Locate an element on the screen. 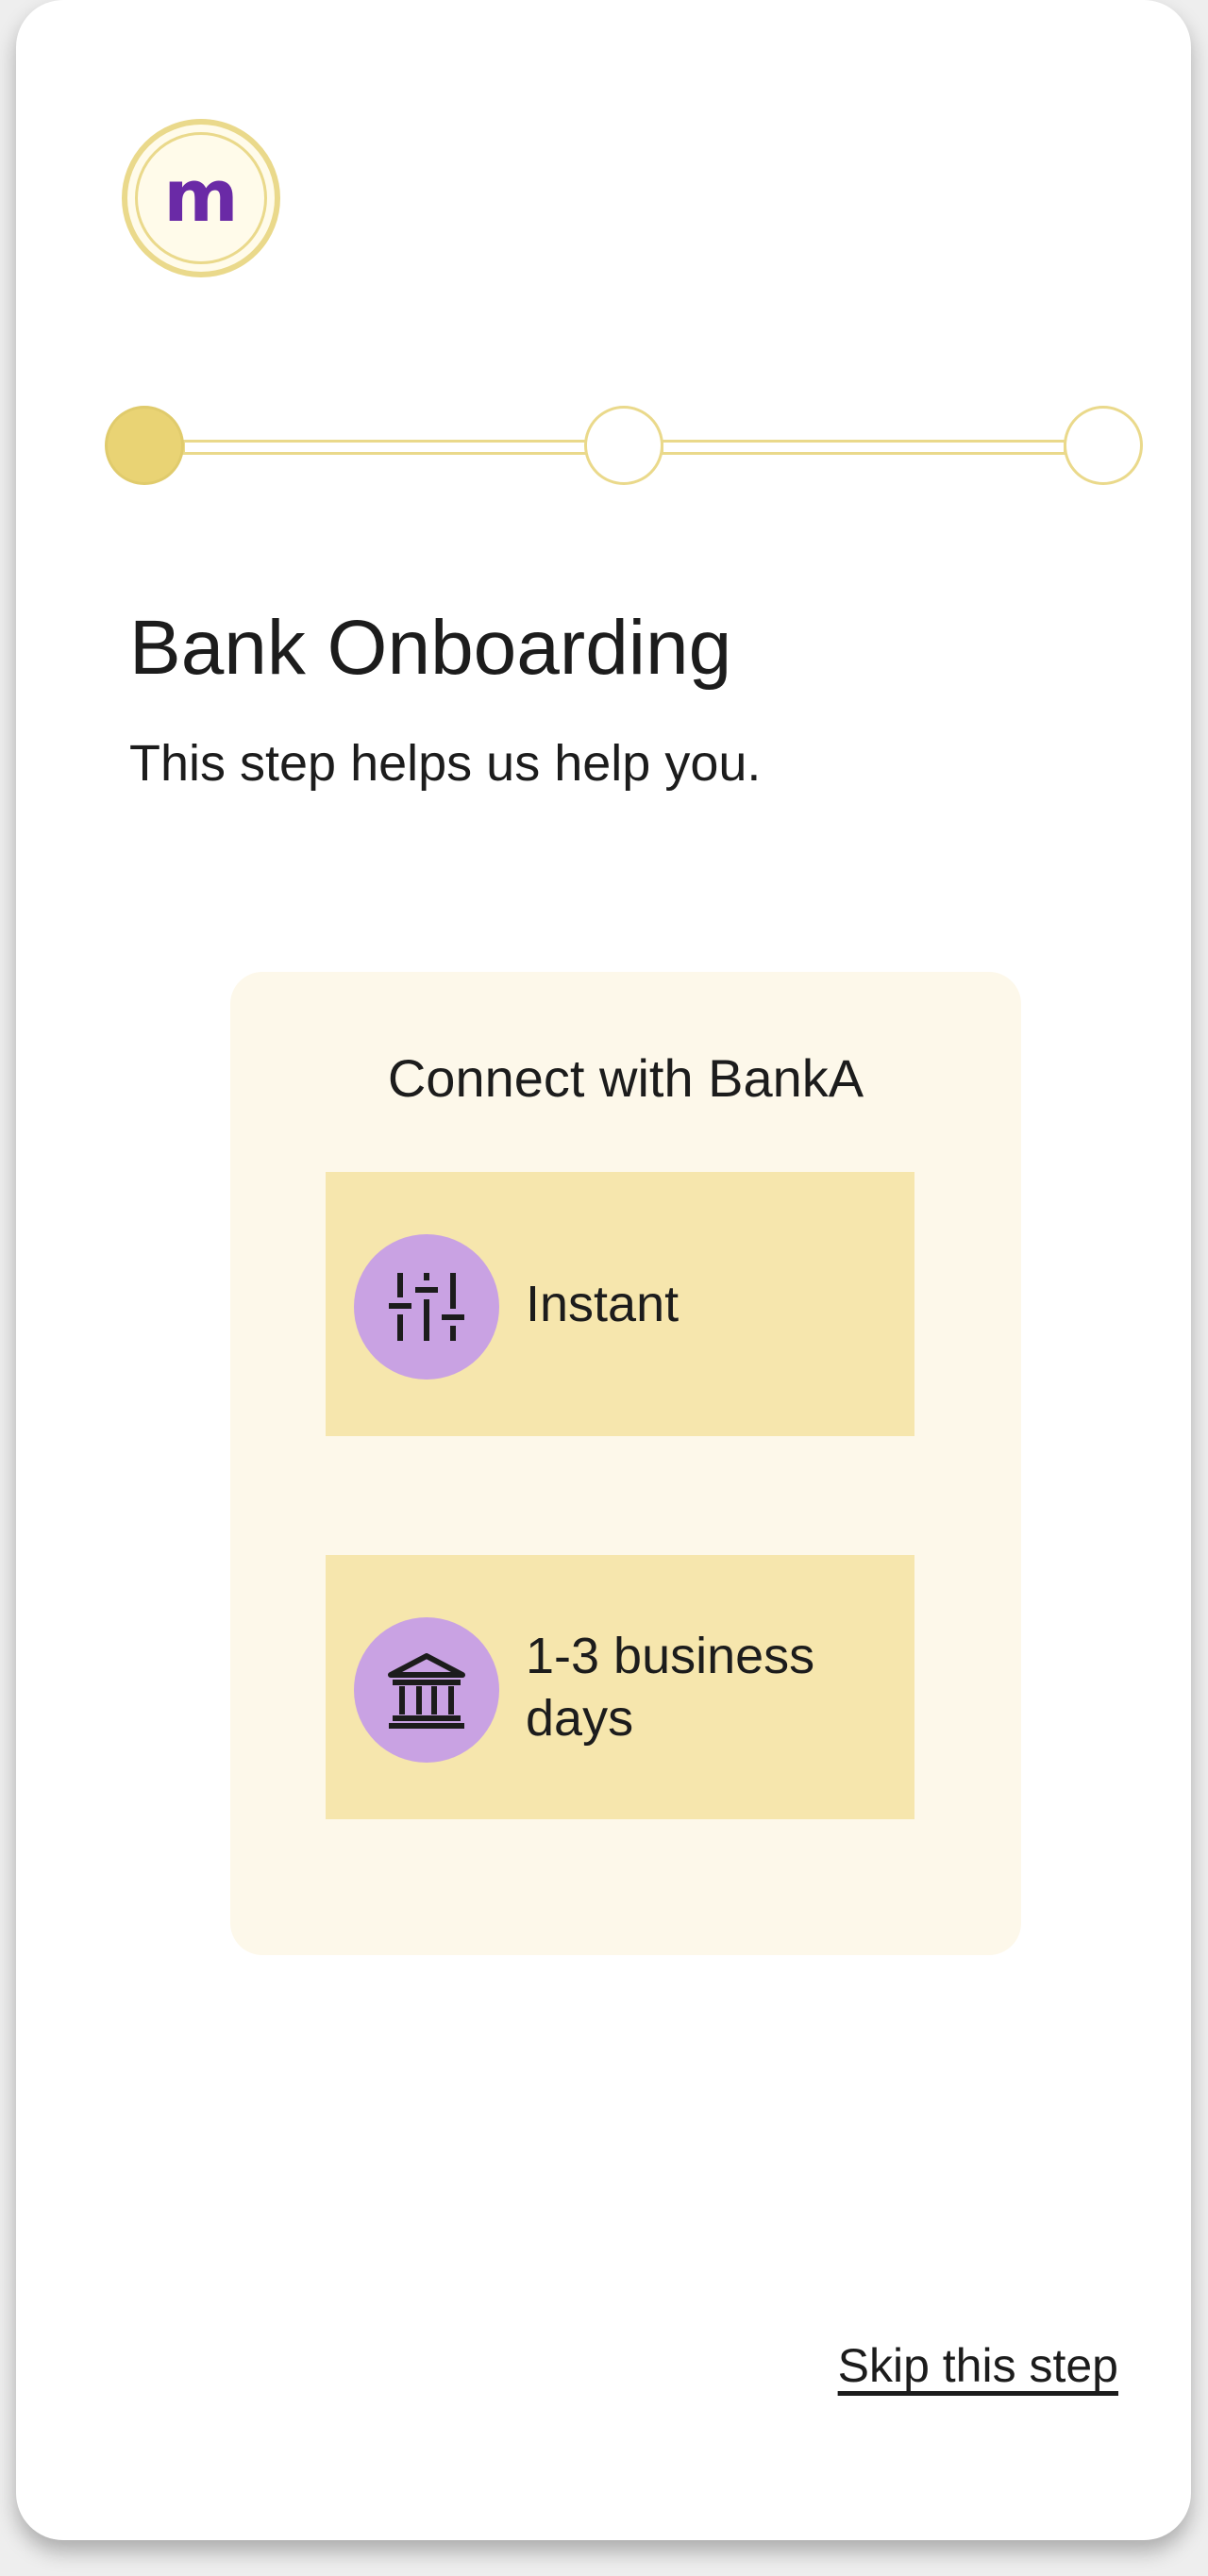  instant-option-button: Instant is located at coordinates (620, 1304).